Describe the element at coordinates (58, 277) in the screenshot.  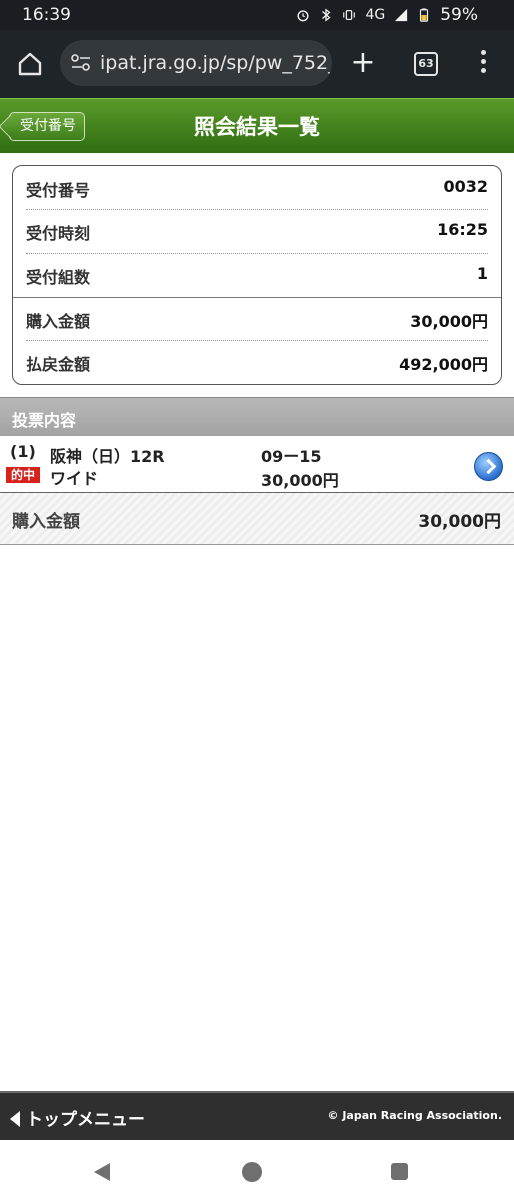
I see `summary-label: 受付組数` at that location.